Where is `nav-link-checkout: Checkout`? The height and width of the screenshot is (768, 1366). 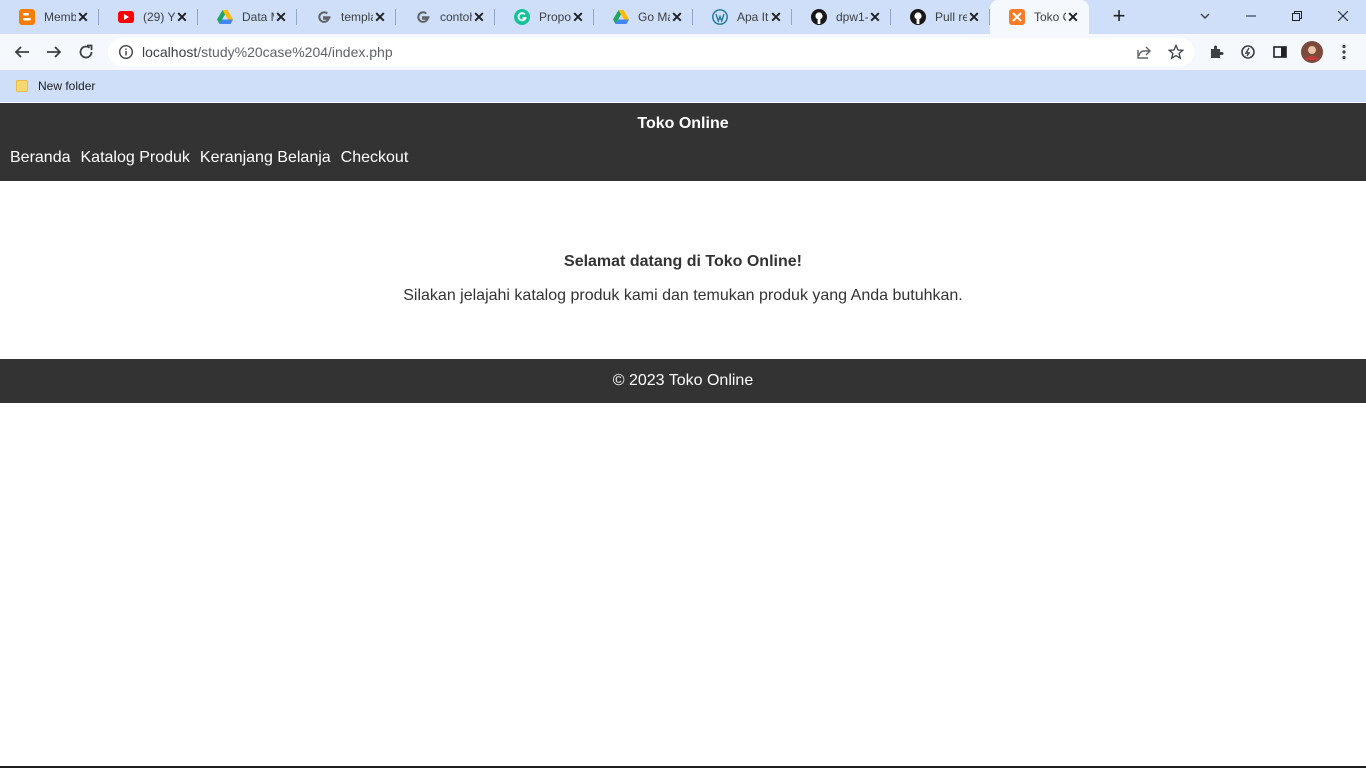
nav-link-checkout: Checkout is located at coordinates (375, 158).